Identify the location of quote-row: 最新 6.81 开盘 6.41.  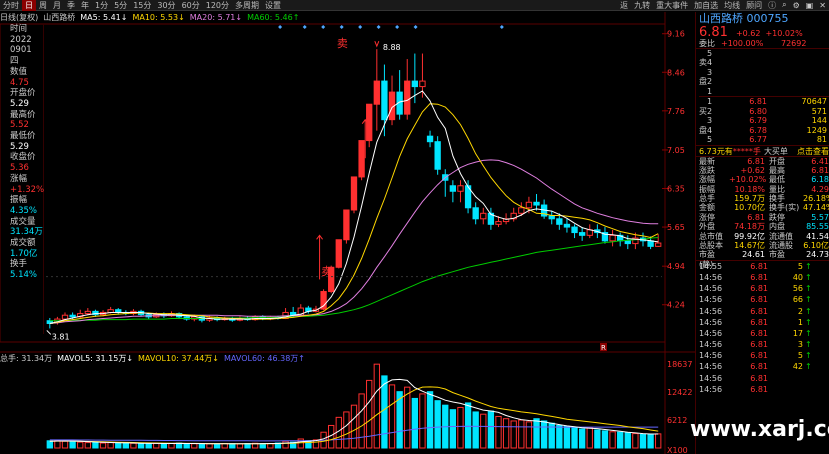
(764, 161).